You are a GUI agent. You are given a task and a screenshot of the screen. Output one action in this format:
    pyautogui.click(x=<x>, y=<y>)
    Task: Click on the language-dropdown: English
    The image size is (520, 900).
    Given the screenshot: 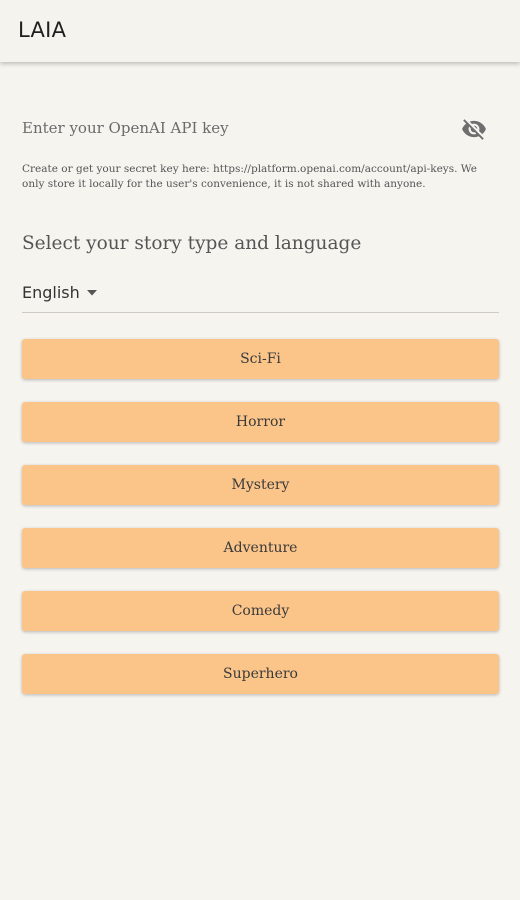 What is the action you would take?
    pyautogui.click(x=260, y=296)
    